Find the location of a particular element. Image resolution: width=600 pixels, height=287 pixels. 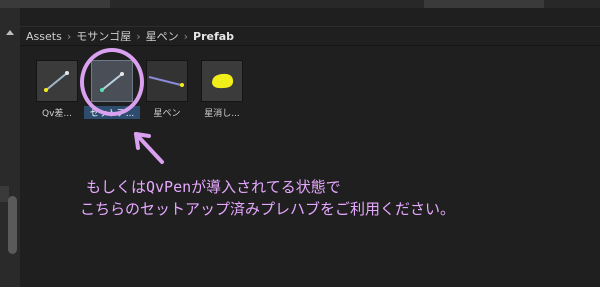

breadcrumb-item-hoshipen: 星ペン is located at coordinates (162, 36).